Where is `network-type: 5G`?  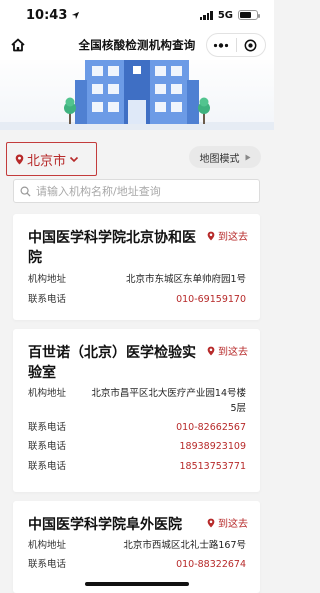
network-type: 5G is located at coordinates (225, 15).